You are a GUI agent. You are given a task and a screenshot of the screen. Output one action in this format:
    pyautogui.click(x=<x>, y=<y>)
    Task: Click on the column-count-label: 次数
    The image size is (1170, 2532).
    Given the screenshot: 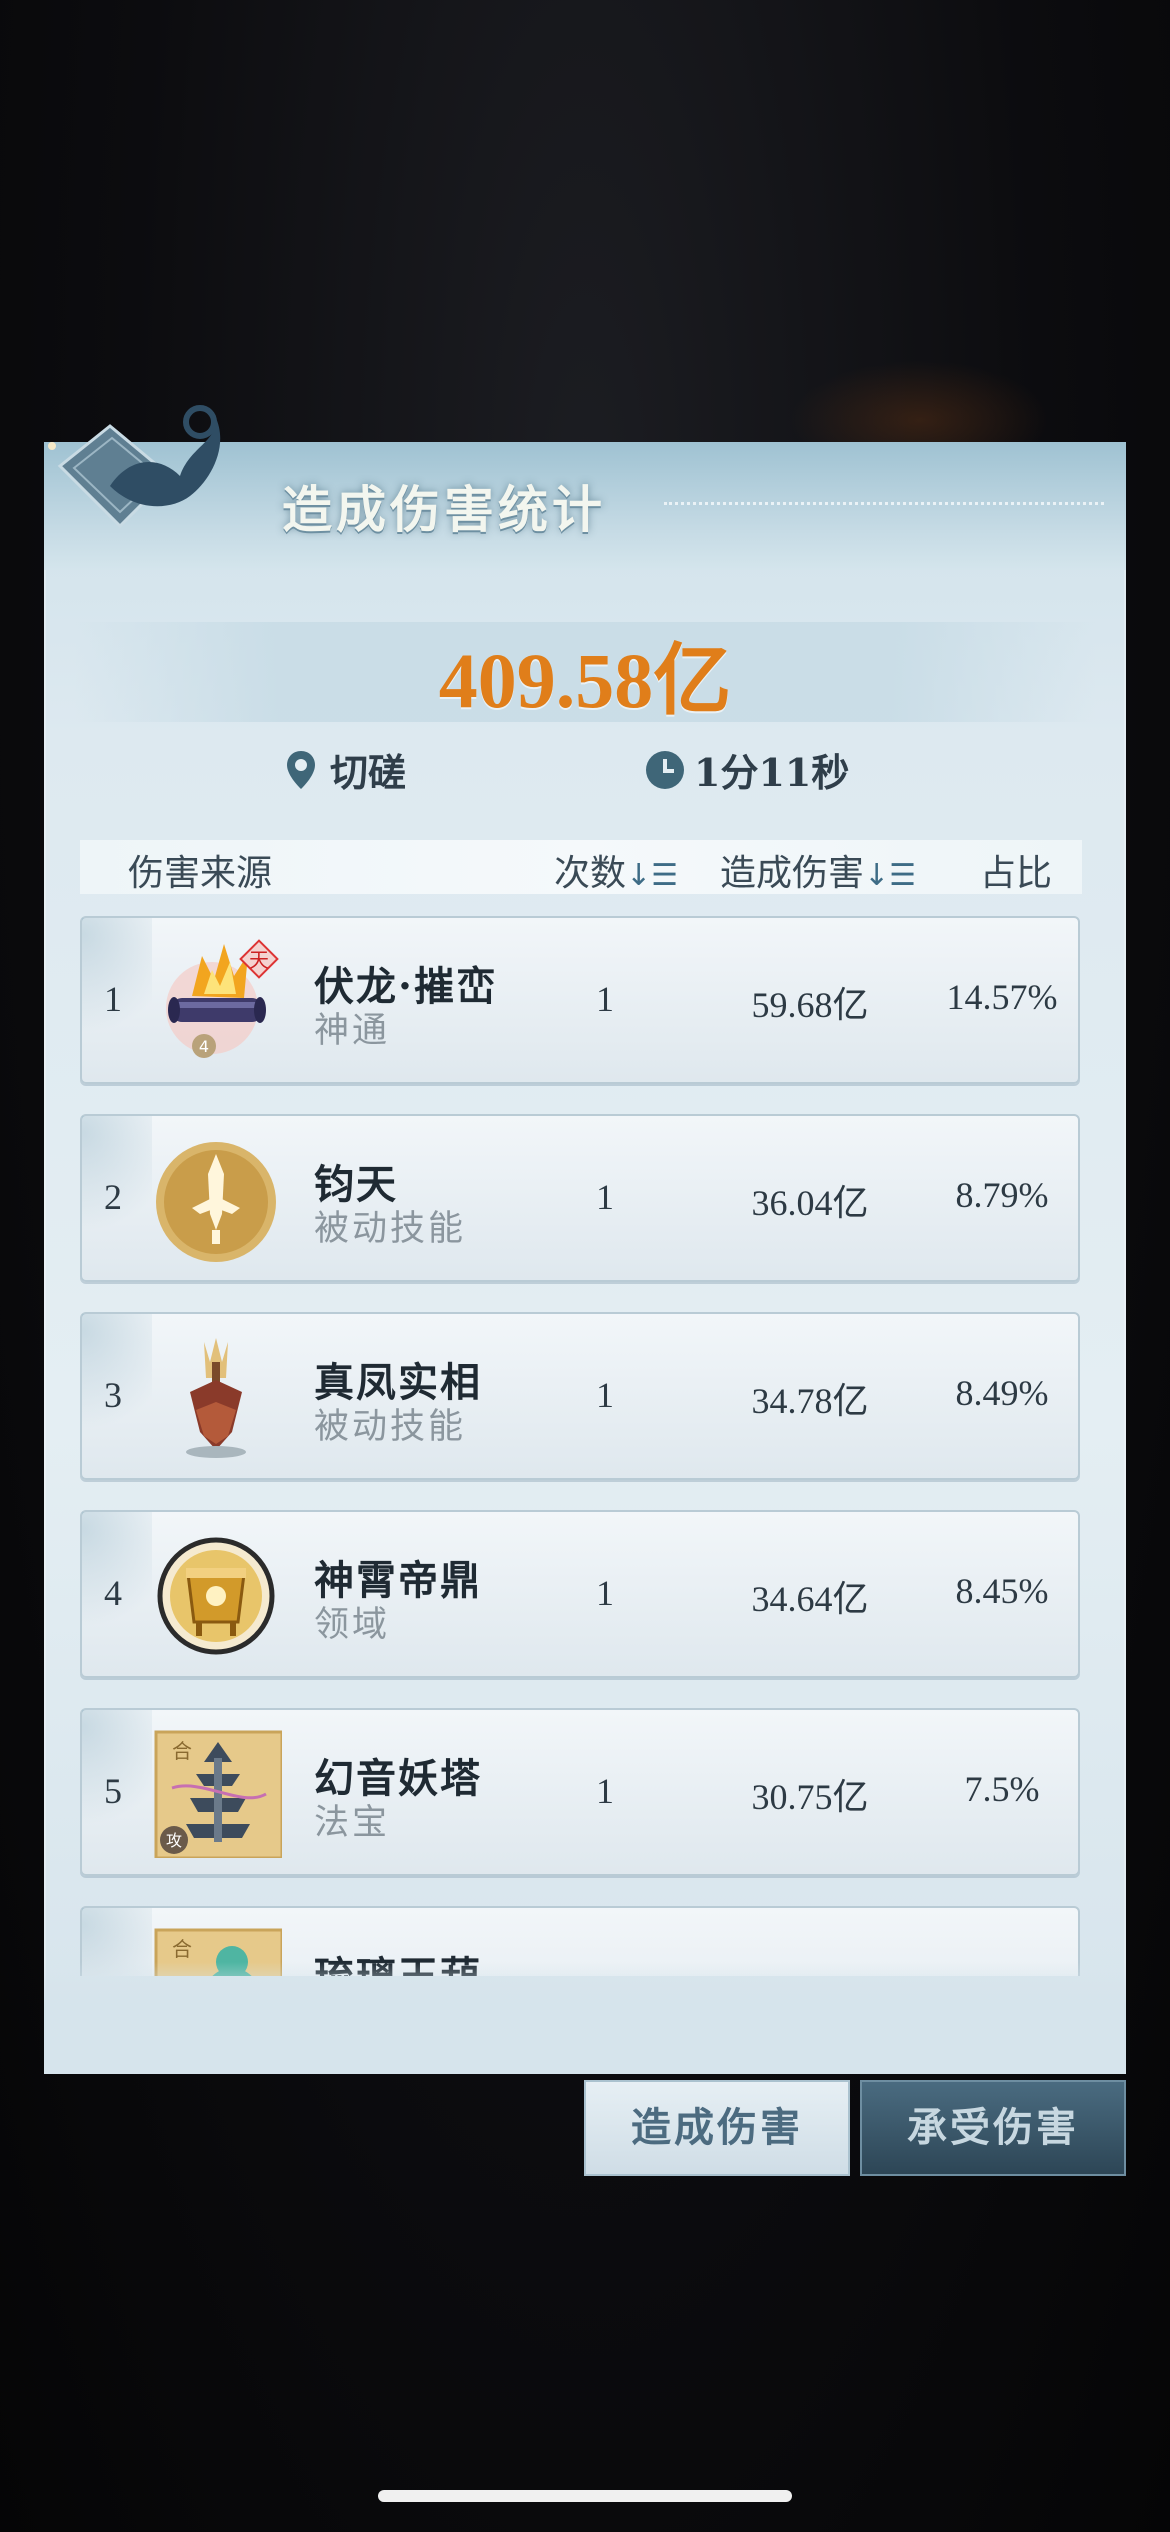 What is the action you would take?
    pyautogui.click(x=590, y=873)
    